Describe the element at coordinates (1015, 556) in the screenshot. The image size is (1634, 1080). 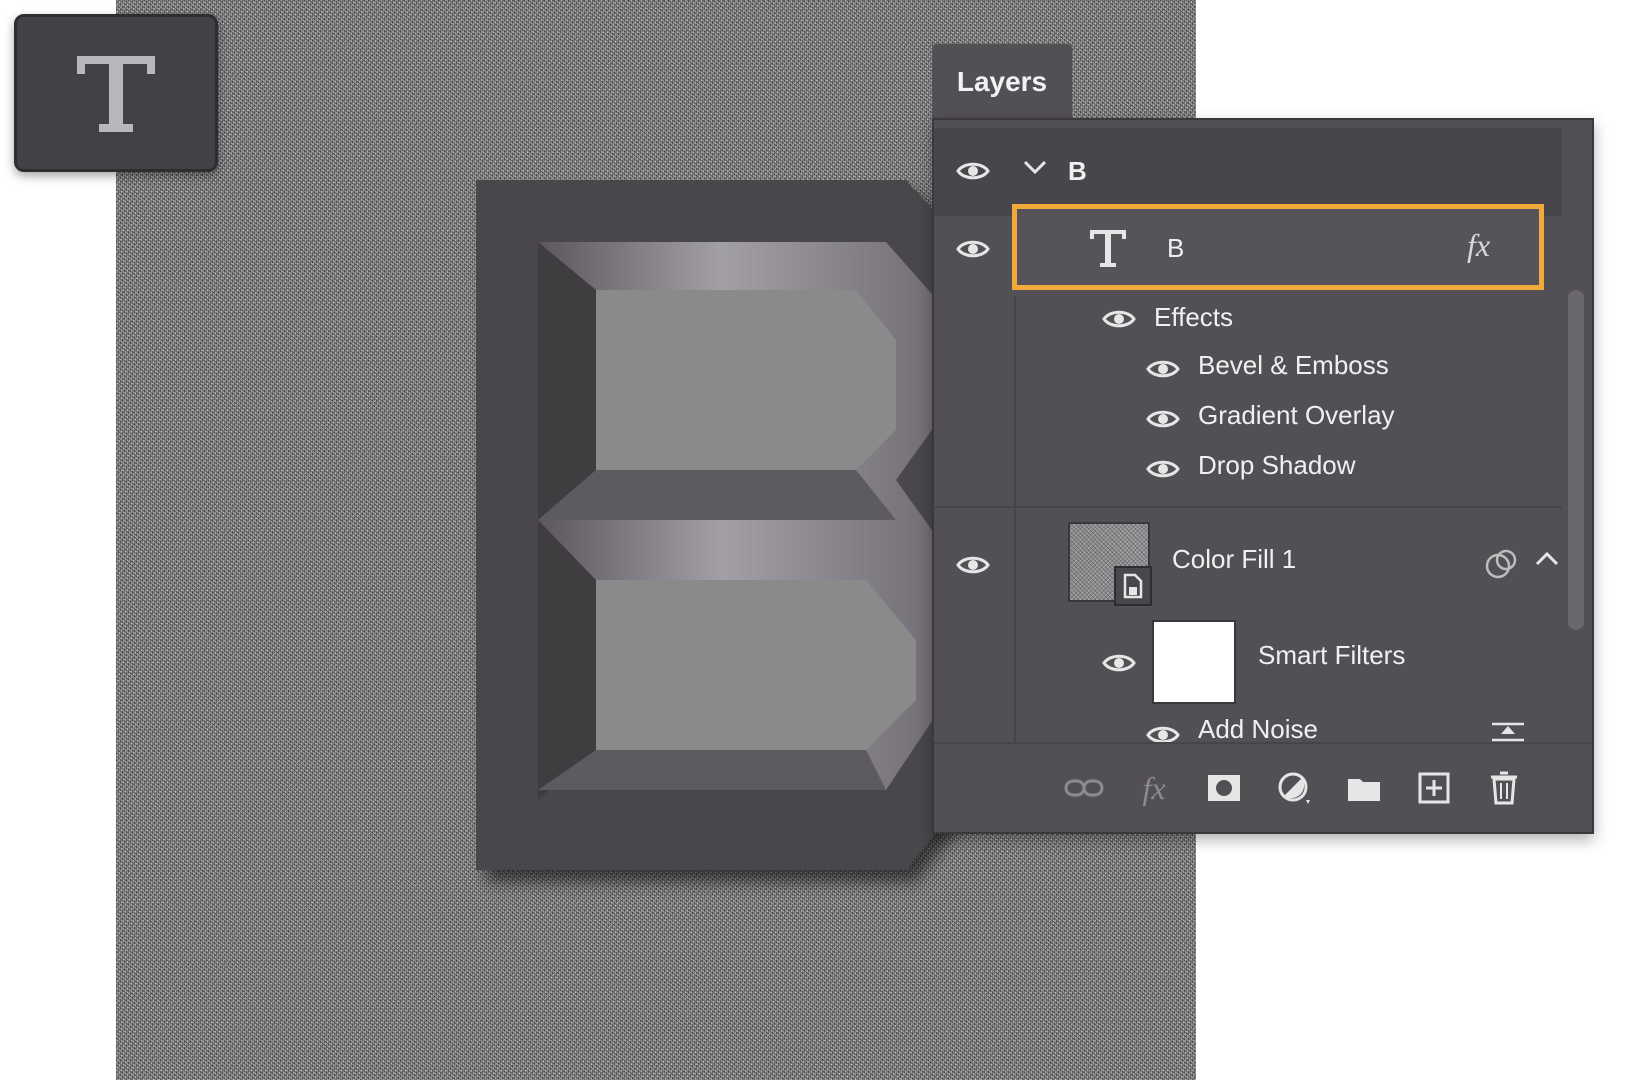
I see `indent-divider` at that location.